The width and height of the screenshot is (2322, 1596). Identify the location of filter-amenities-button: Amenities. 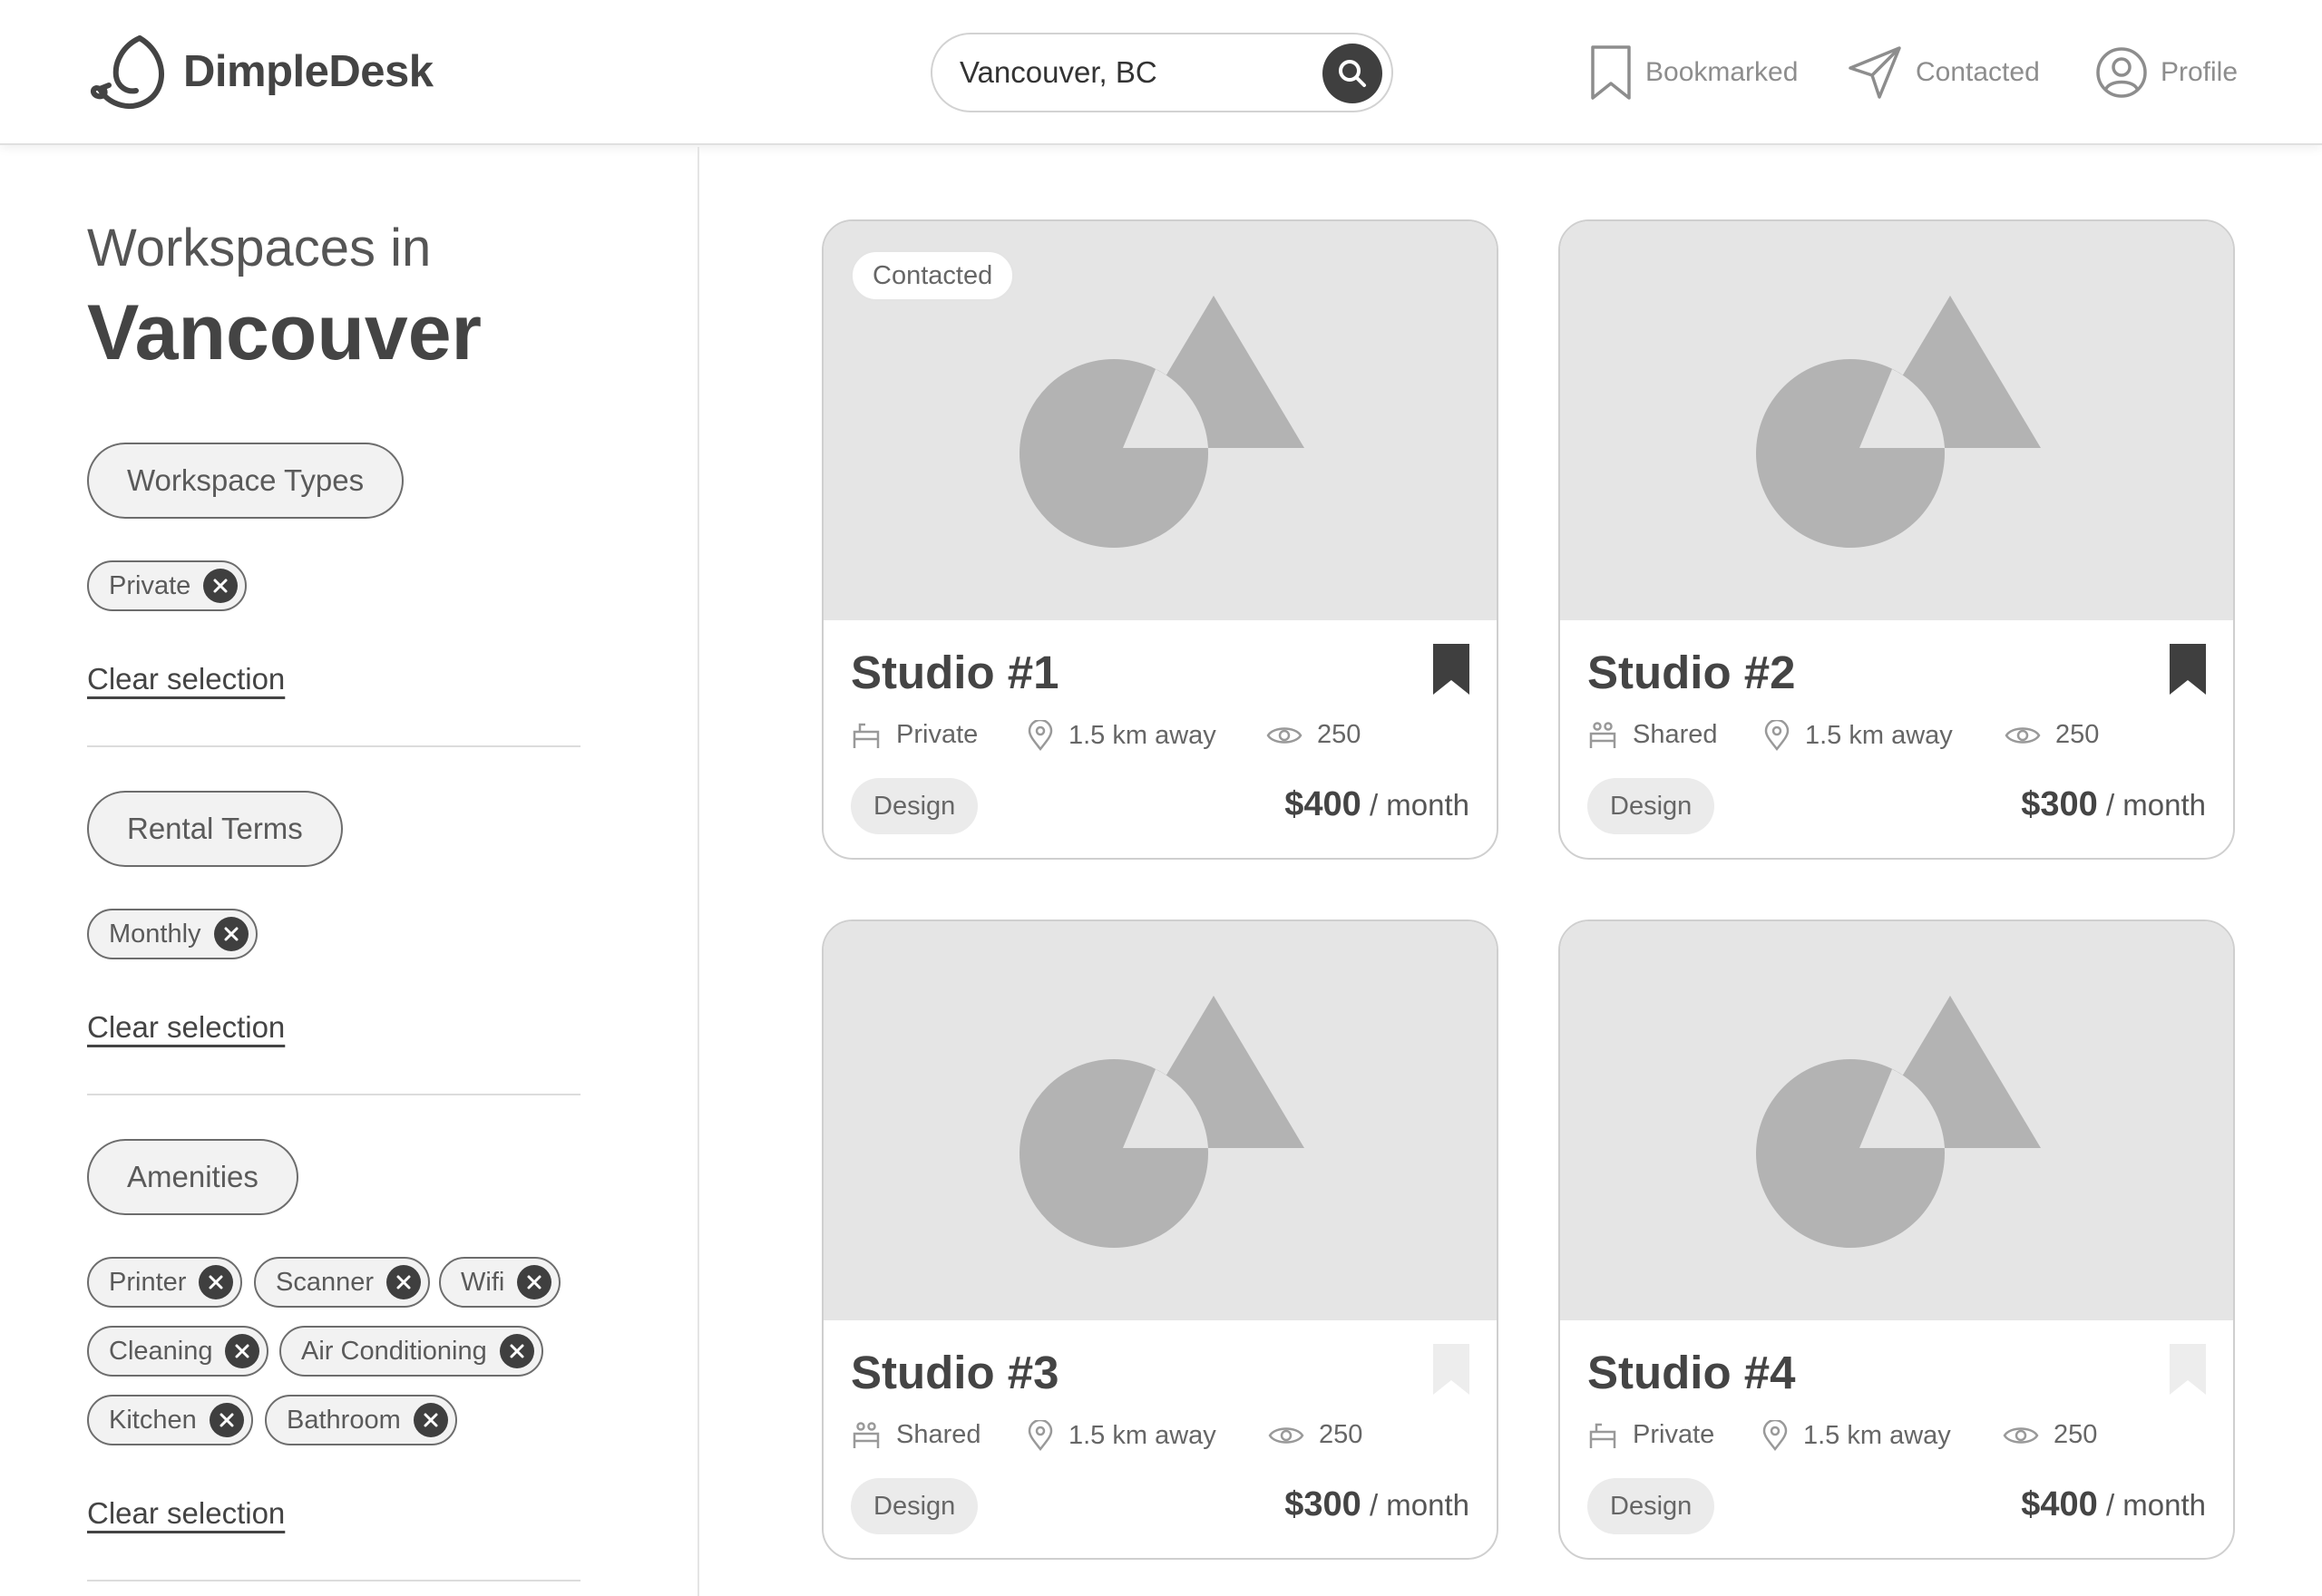
(192, 1177).